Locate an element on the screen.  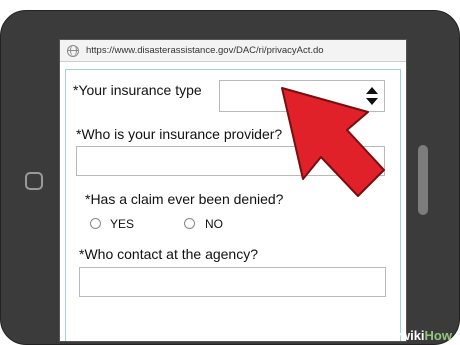
wikihow-logo: wikiHow is located at coordinates (426, 335).